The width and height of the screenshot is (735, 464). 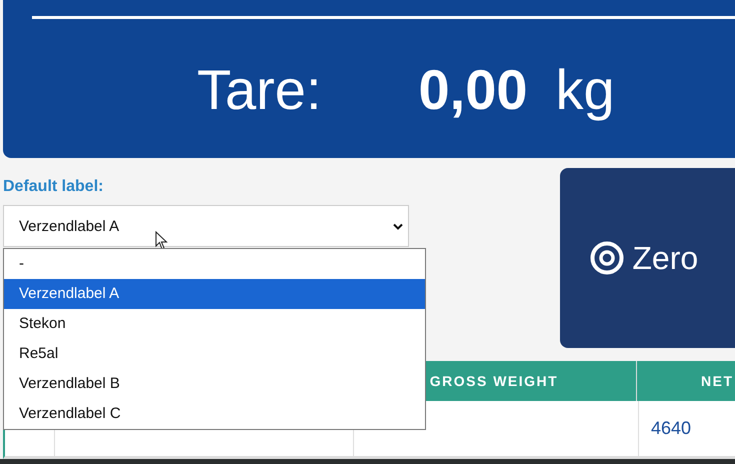 What do you see at coordinates (214, 354) in the screenshot?
I see `dropdown-option: Re5al` at bounding box center [214, 354].